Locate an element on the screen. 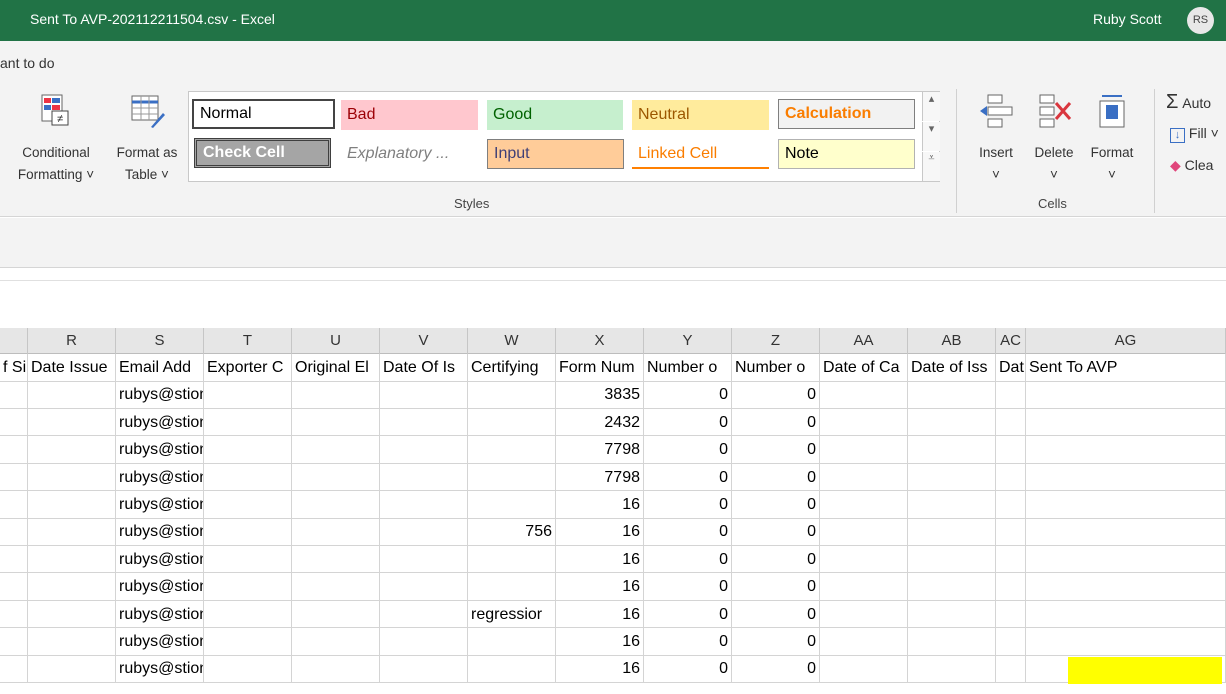  style-good: Good is located at coordinates (555, 115).